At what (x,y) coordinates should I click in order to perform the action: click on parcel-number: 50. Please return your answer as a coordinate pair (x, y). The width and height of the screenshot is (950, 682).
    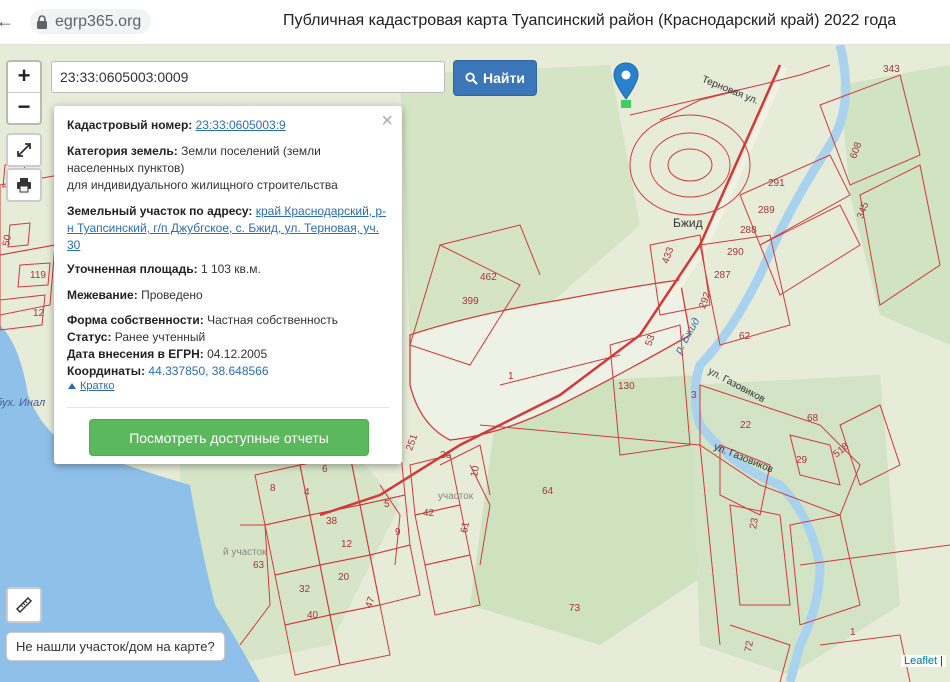
    Looking at the image, I should click on (7, 240).